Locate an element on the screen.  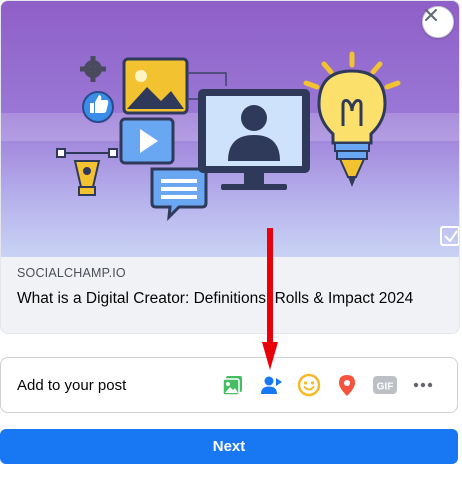
add-to-post-bar: Add to your post GIF is located at coordinates (229, 385).